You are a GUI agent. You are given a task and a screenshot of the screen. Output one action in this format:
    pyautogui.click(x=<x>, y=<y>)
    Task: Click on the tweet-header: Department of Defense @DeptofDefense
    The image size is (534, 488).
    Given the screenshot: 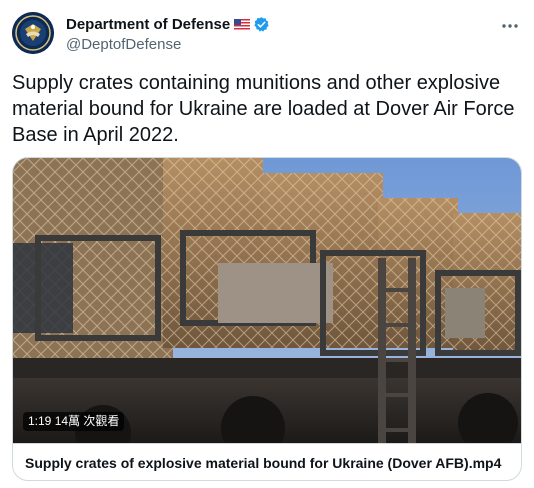 What is the action you would take?
    pyautogui.click(x=276, y=34)
    